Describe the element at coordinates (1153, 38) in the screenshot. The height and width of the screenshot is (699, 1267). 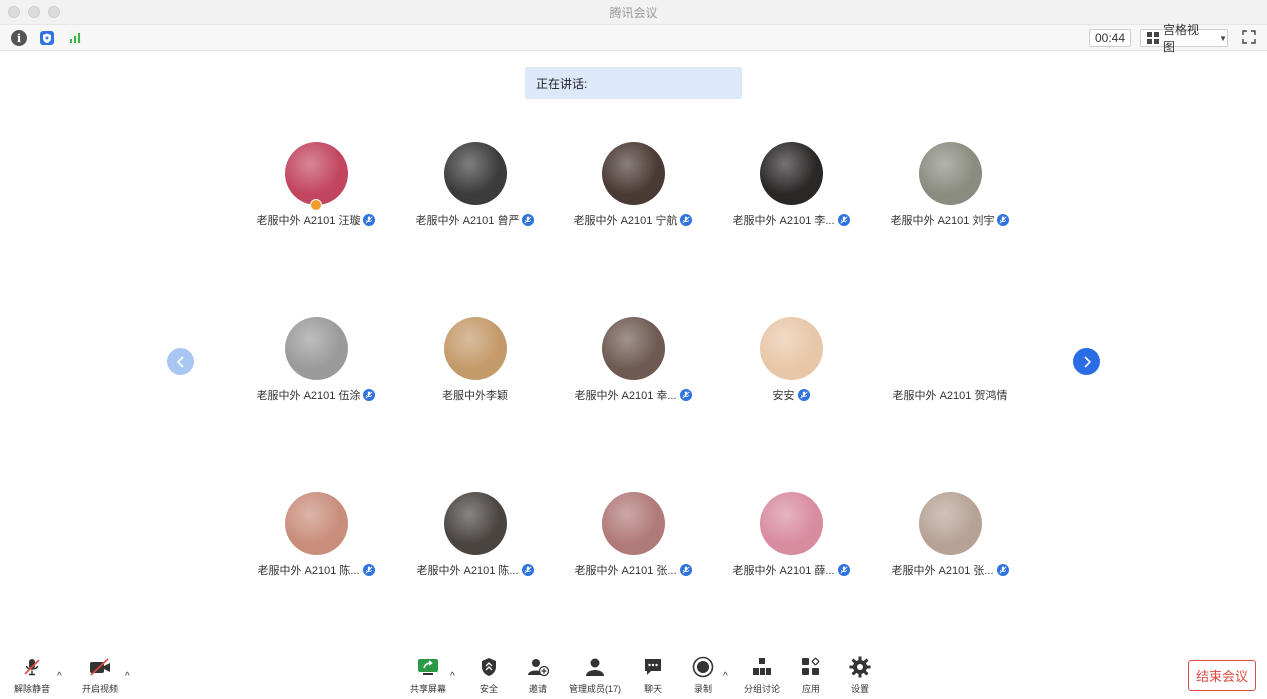
I see `grid-view-icon` at that location.